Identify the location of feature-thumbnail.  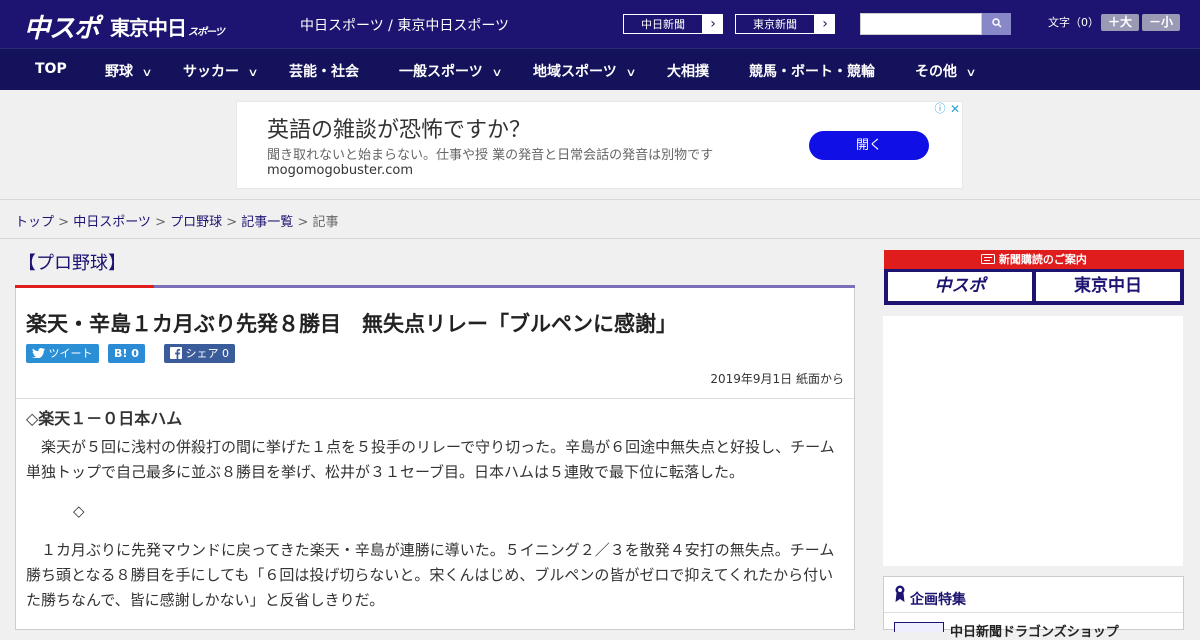
(919, 627).